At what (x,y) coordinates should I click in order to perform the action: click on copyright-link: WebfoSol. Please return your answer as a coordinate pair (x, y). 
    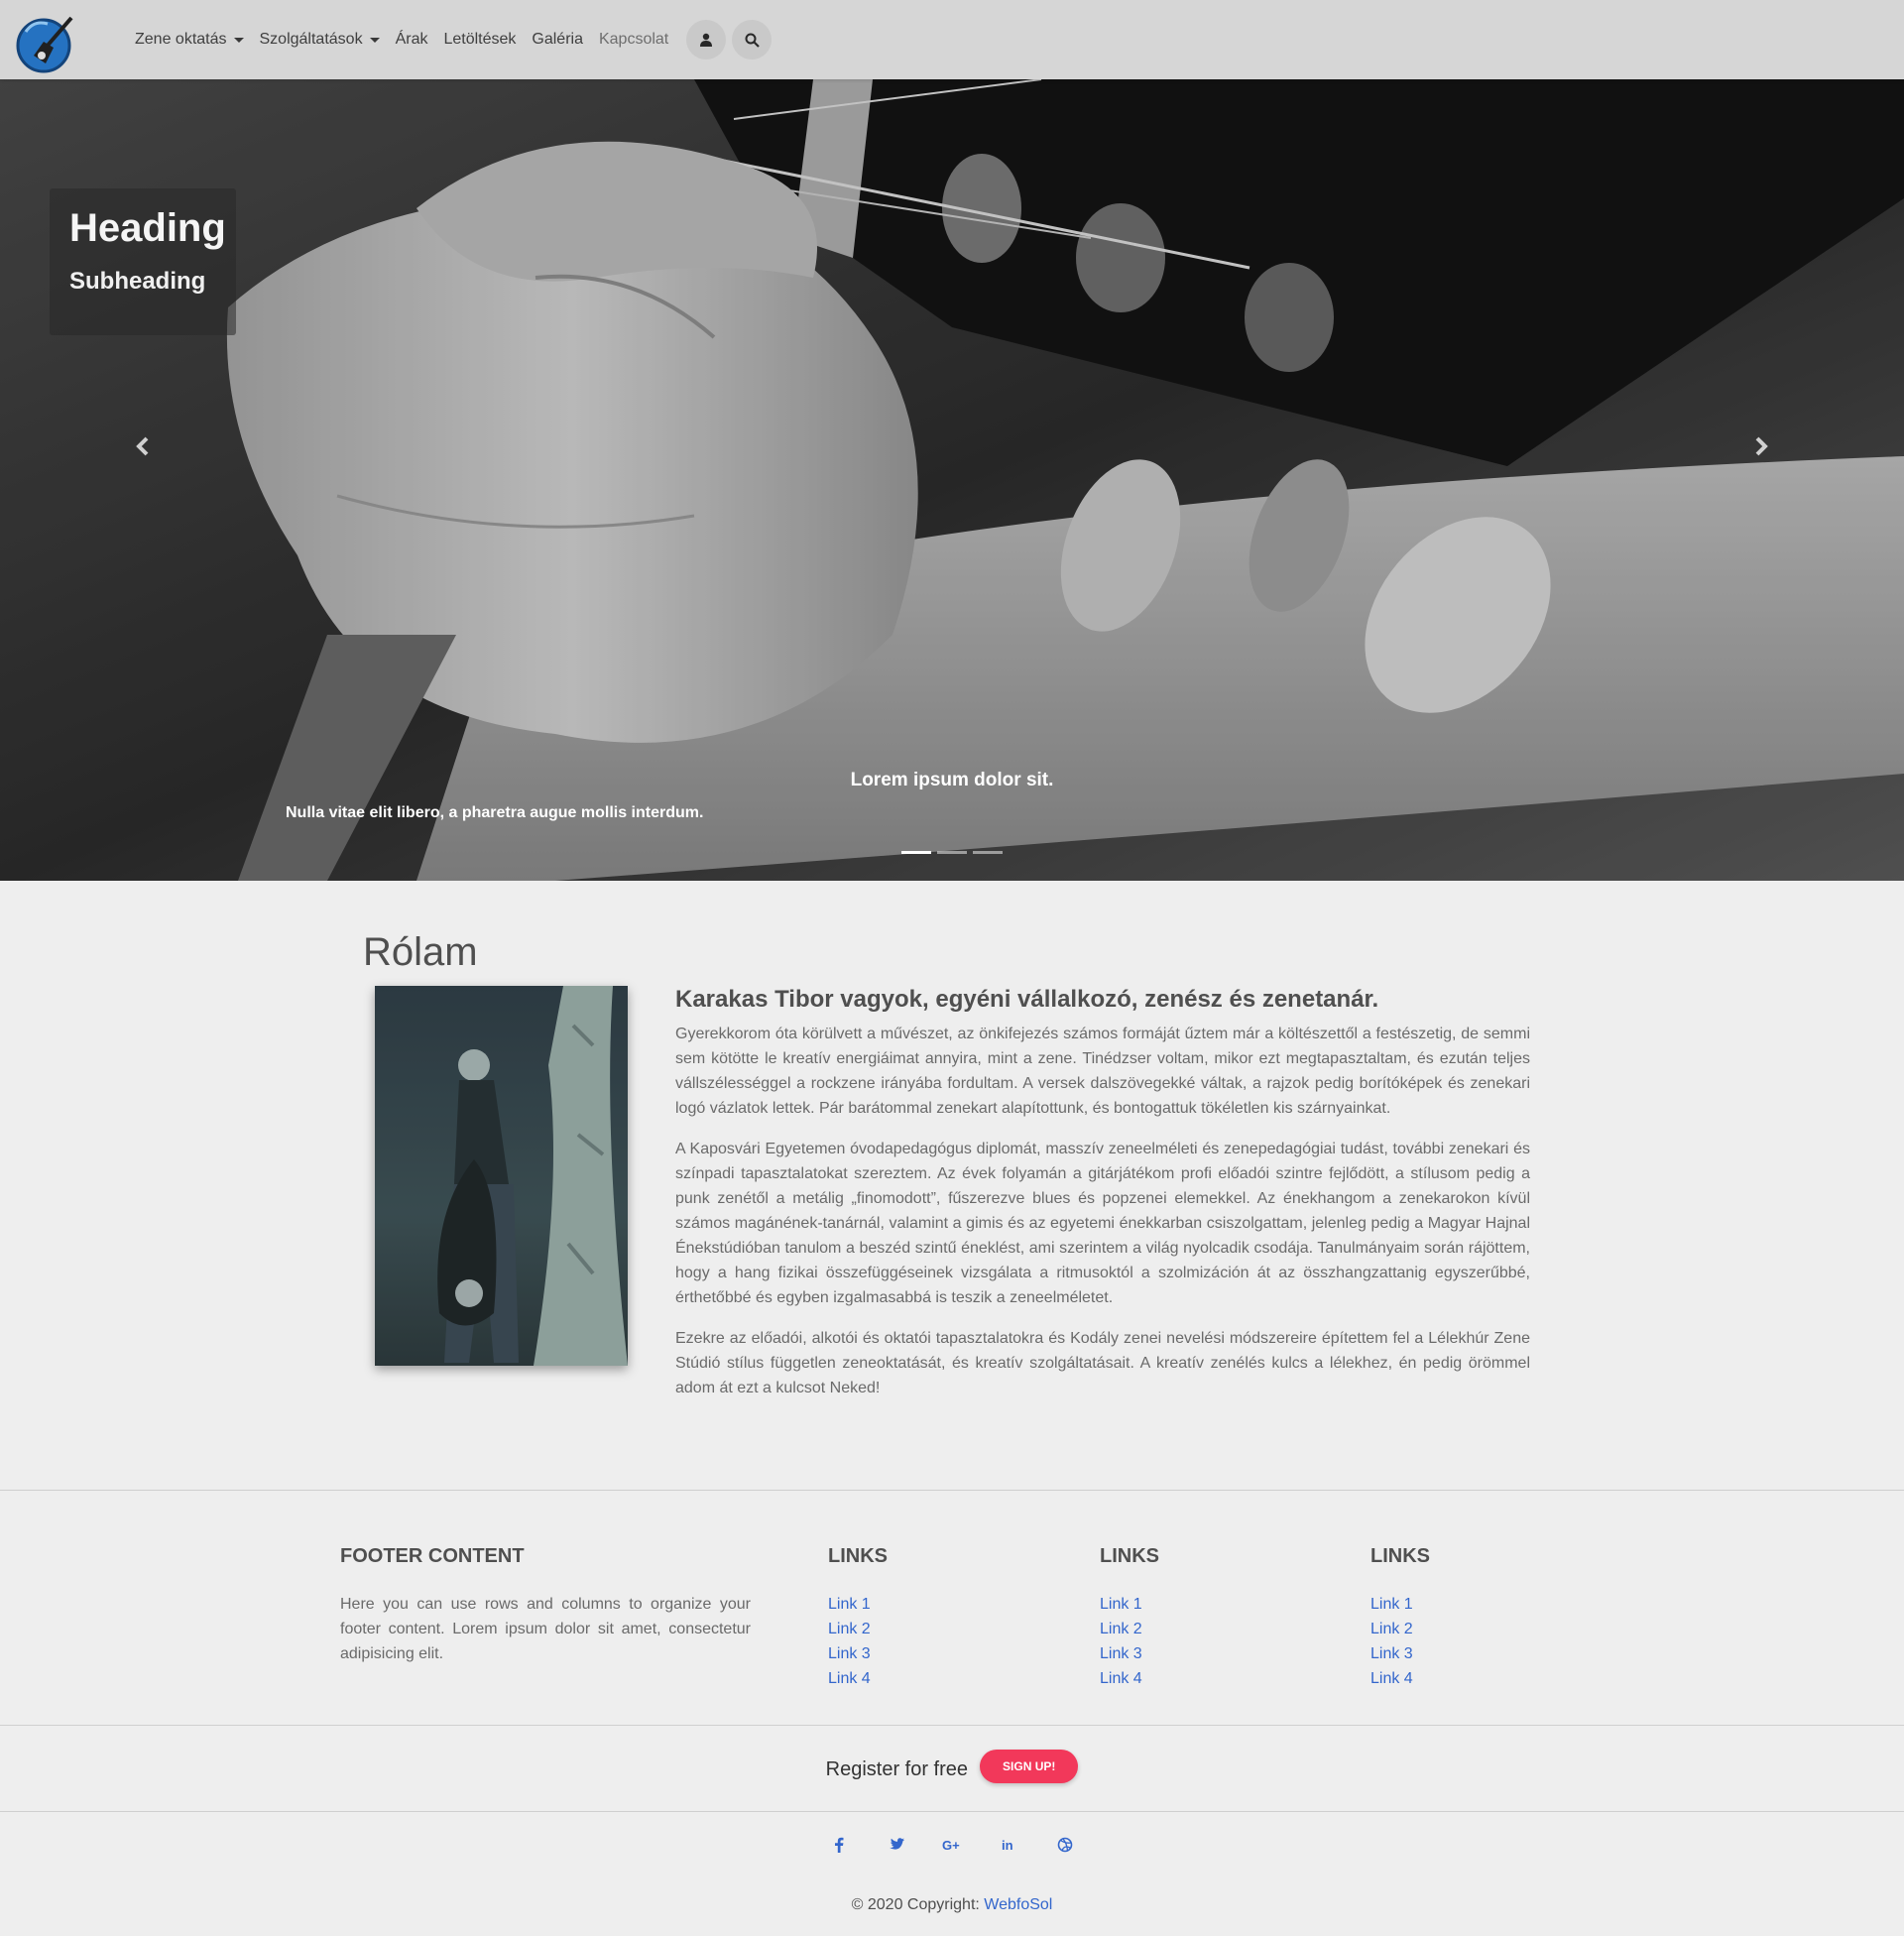
    Looking at the image, I should click on (1018, 1904).